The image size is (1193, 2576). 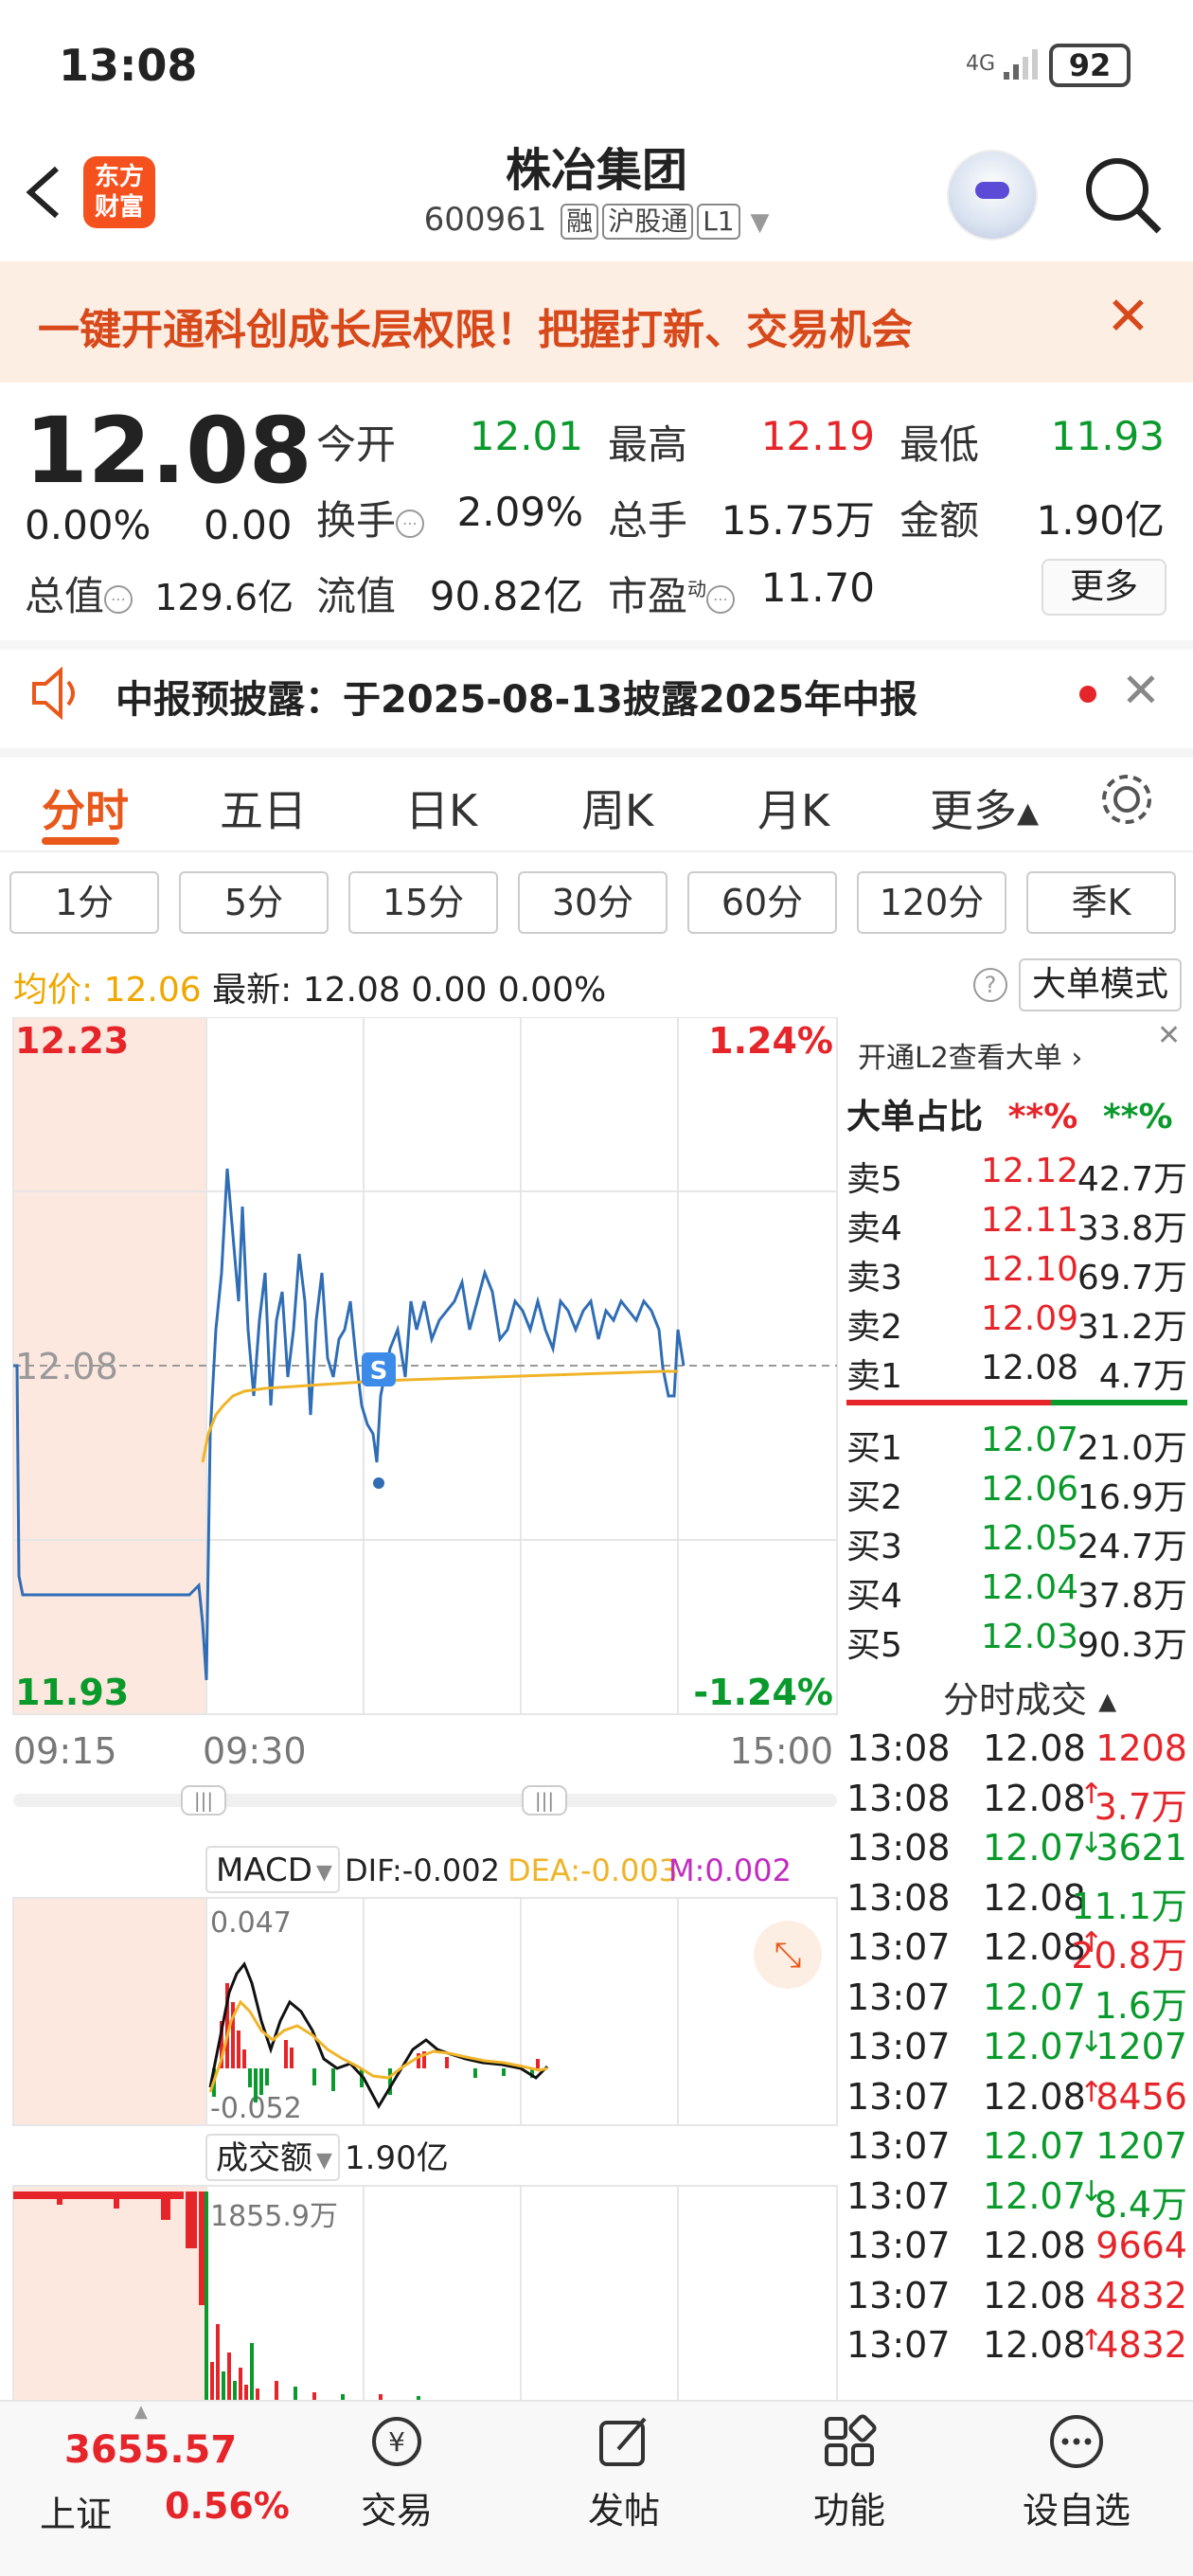 I want to click on ask-row: 卖1 12.08 4.7万, so click(x=1016, y=1373).